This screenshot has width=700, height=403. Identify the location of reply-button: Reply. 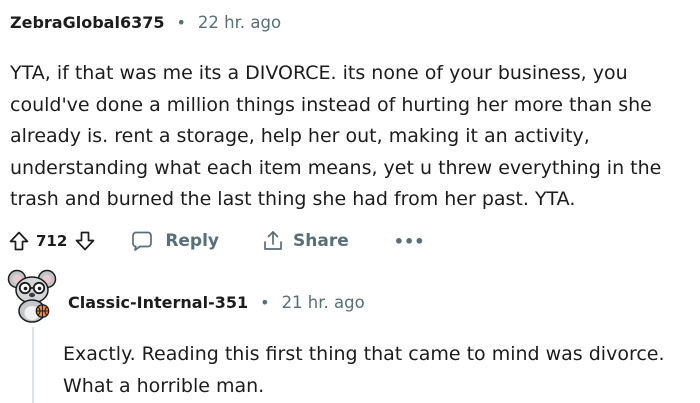
(174, 241).